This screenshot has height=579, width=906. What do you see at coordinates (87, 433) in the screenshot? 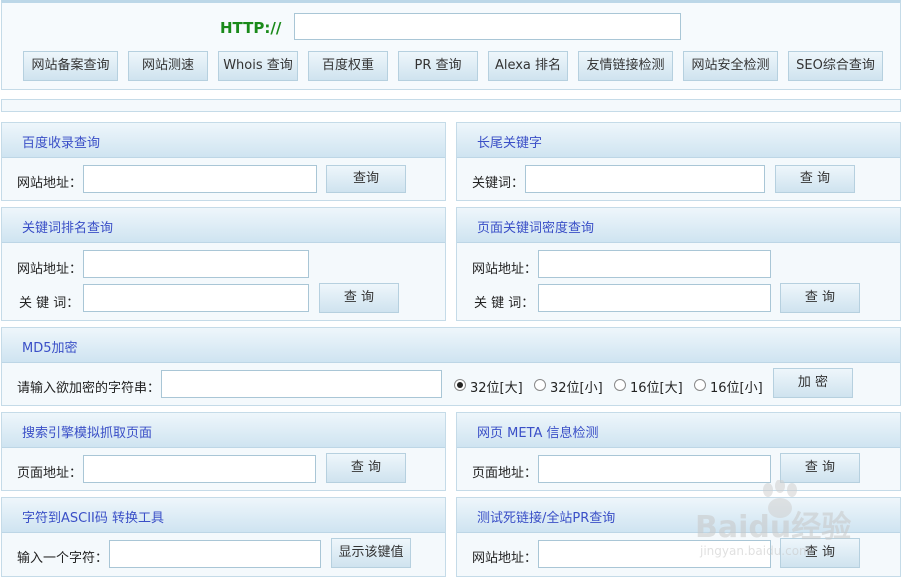
I see `panel-title: 搜索引擎模拟抓取页面` at bounding box center [87, 433].